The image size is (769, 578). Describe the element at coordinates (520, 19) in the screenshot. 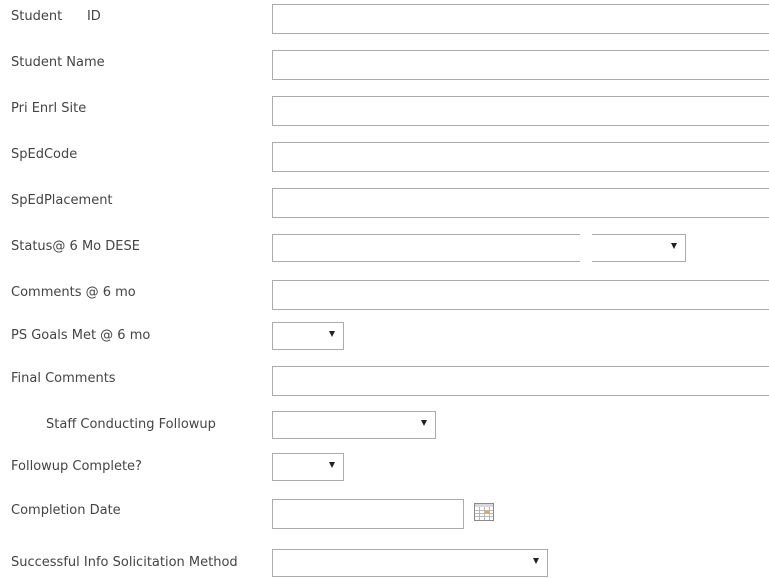

I see `student-id-input` at that location.